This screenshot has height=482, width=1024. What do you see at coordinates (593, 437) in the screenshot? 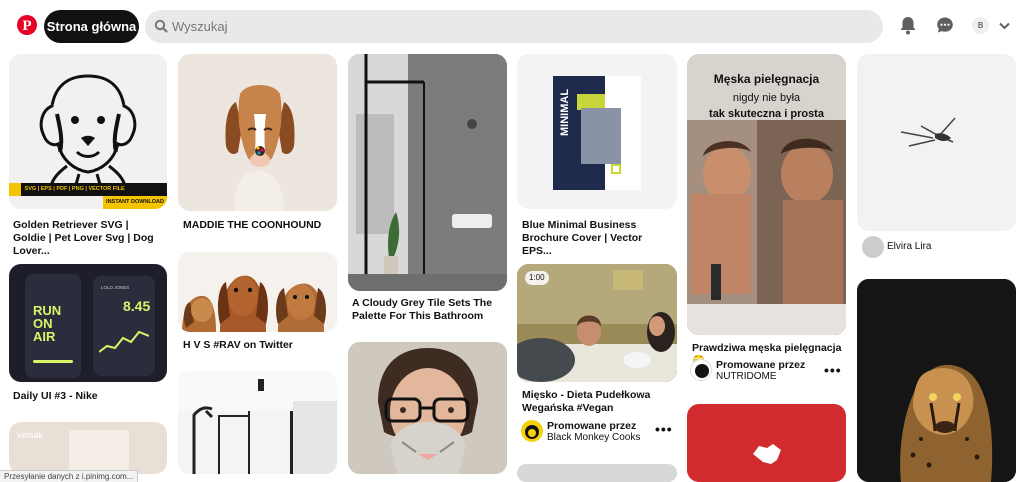
I see `advertiser-name: Black Monkey Cooks` at bounding box center [593, 437].